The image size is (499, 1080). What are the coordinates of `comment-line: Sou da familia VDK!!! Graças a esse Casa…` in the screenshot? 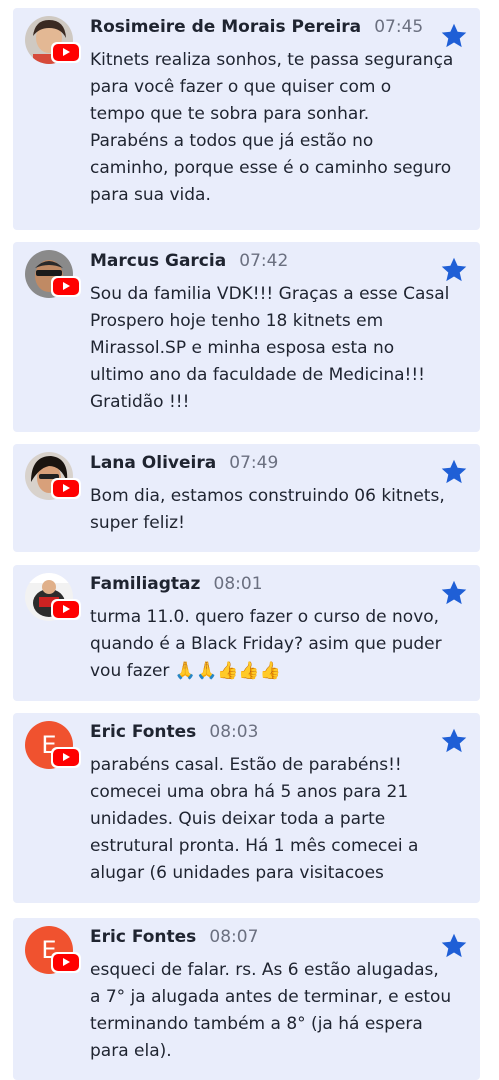 It's located at (270, 294).